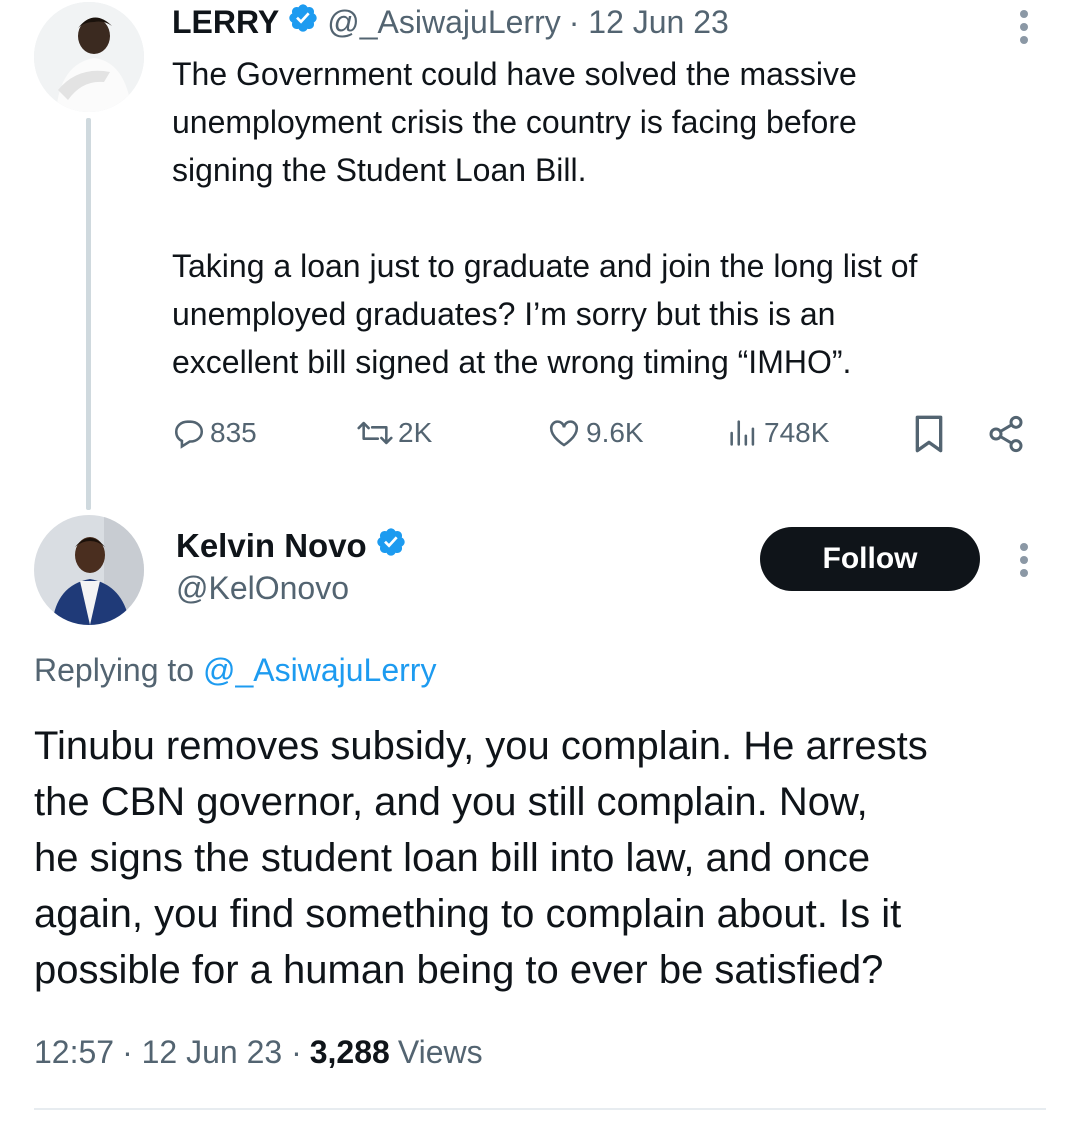 The width and height of the screenshot is (1080, 1139). Describe the element at coordinates (929, 436) in the screenshot. I see `bookmark-icon` at that location.